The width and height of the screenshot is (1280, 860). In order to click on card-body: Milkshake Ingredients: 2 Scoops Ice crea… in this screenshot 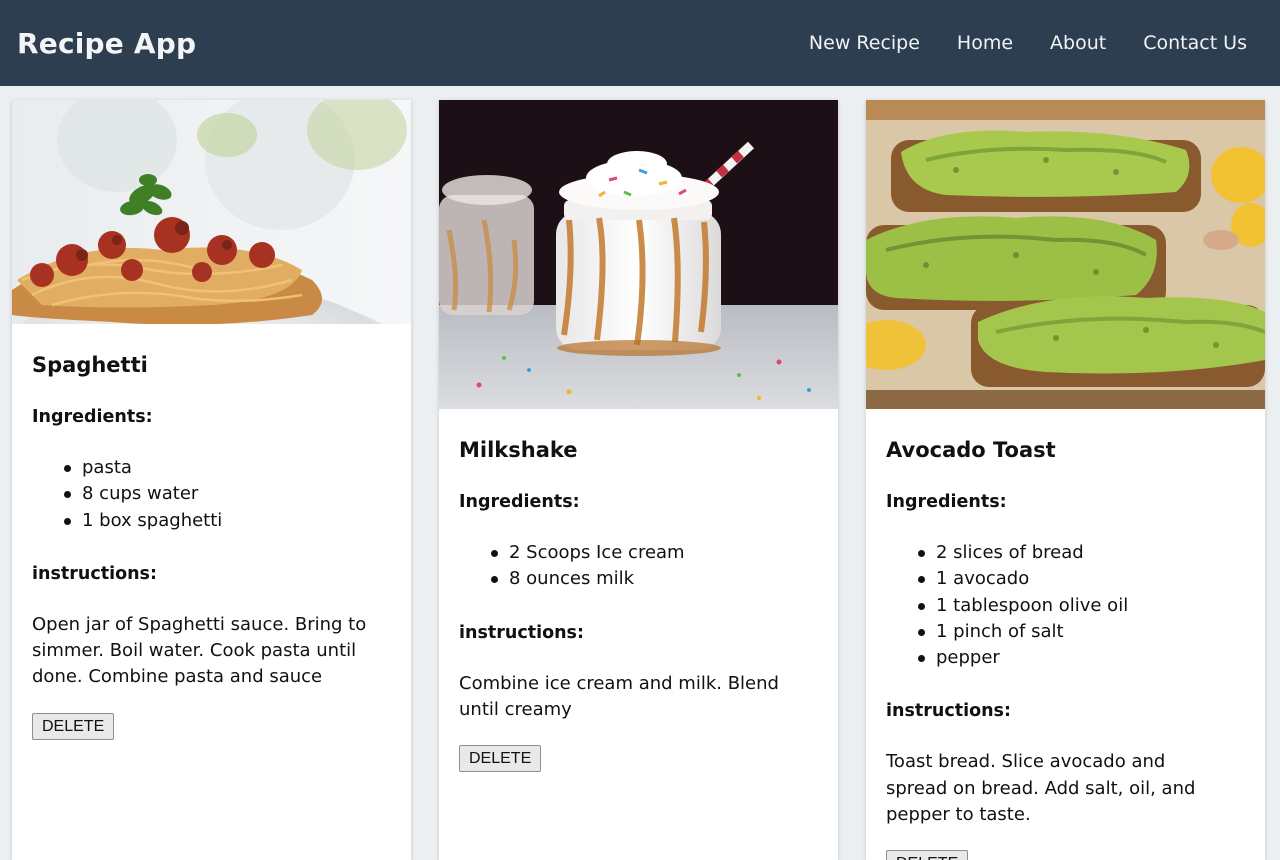, I will do `click(638, 605)`.